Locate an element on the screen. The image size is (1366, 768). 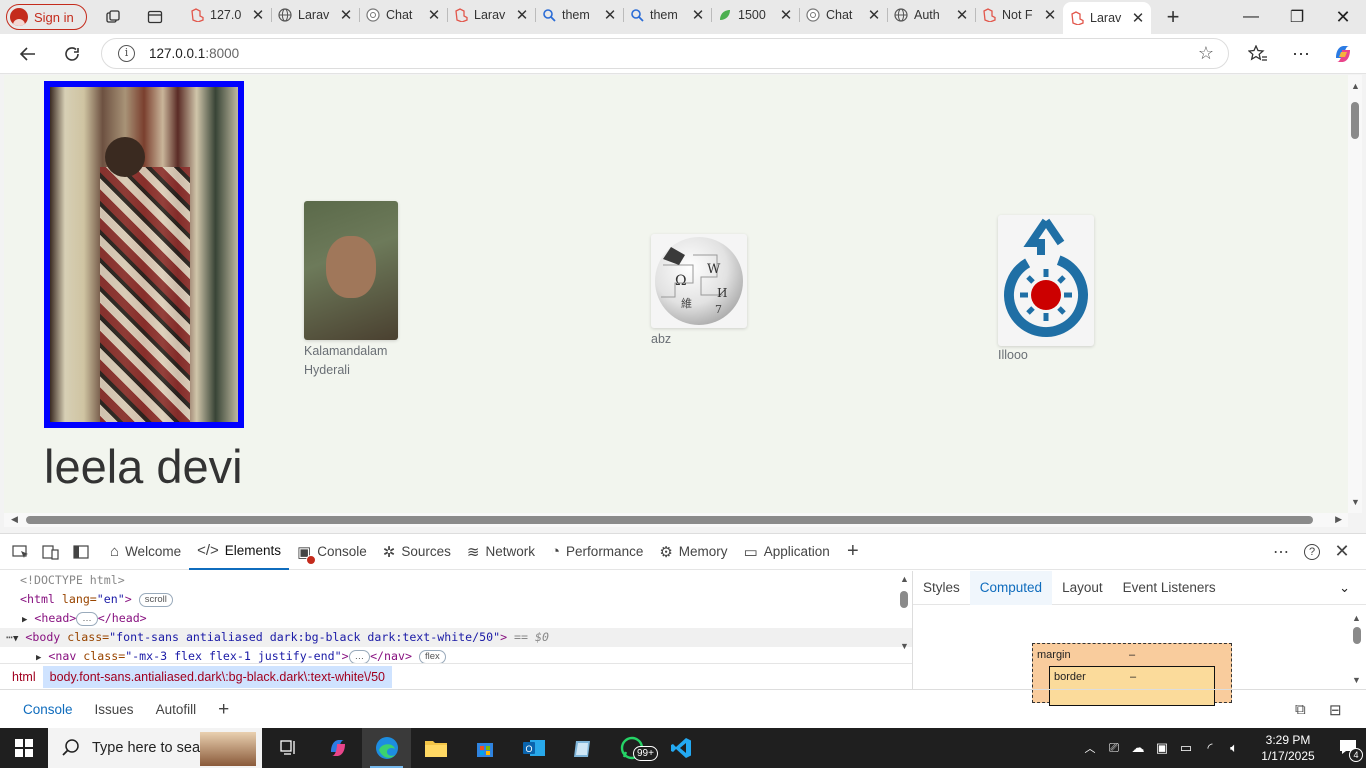
page-vertical-scrollbar: ▲ ▼ is located at coordinates (1355, 294).